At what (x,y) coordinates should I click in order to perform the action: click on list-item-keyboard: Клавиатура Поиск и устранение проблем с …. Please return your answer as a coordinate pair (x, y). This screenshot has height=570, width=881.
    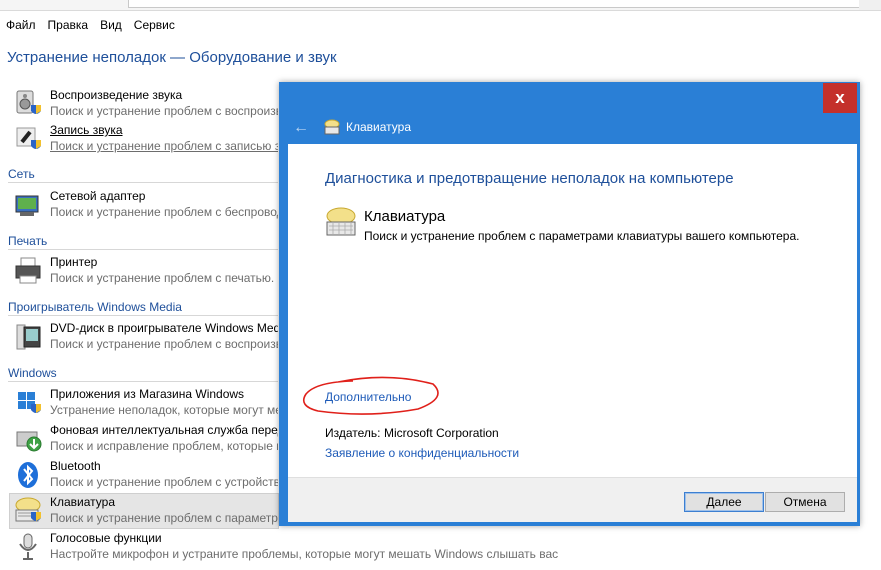
    Looking at the image, I should click on (144, 511).